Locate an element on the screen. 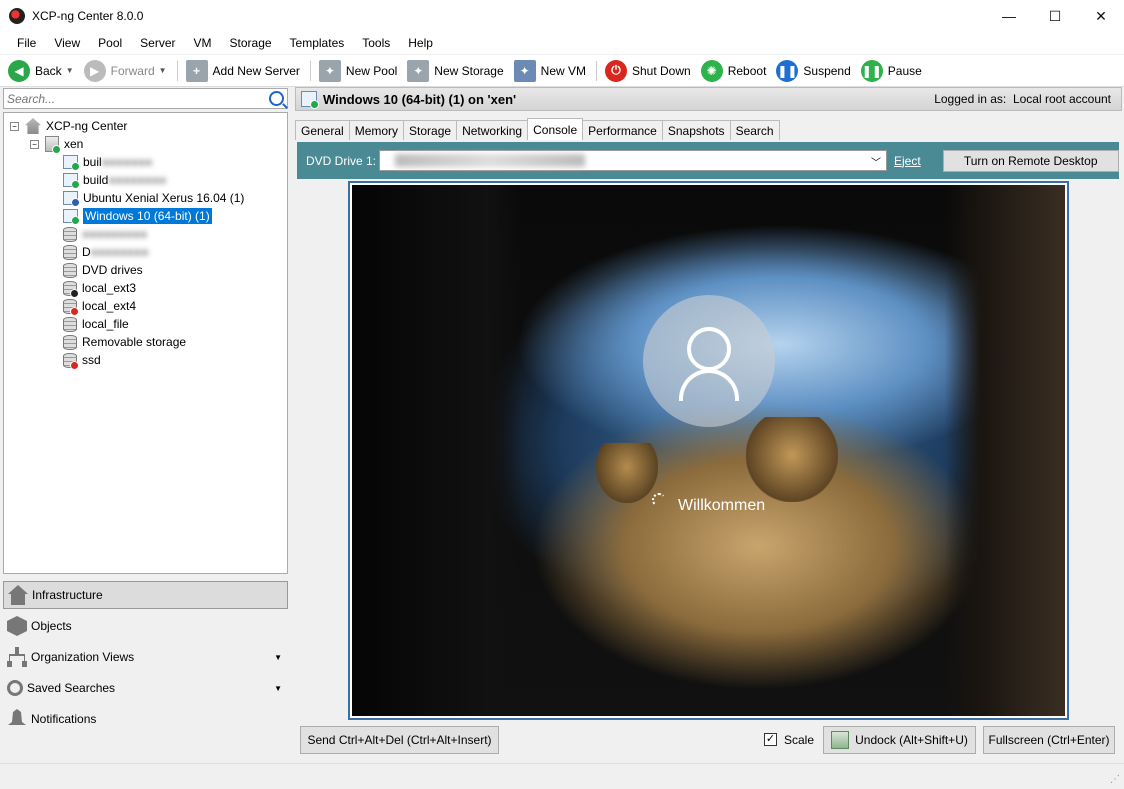 Image resolution: width=1124 pixels, height=789 pixels. remote-desktop-button: Turn on Remote Desktop is located at coordinates (1030, 160).